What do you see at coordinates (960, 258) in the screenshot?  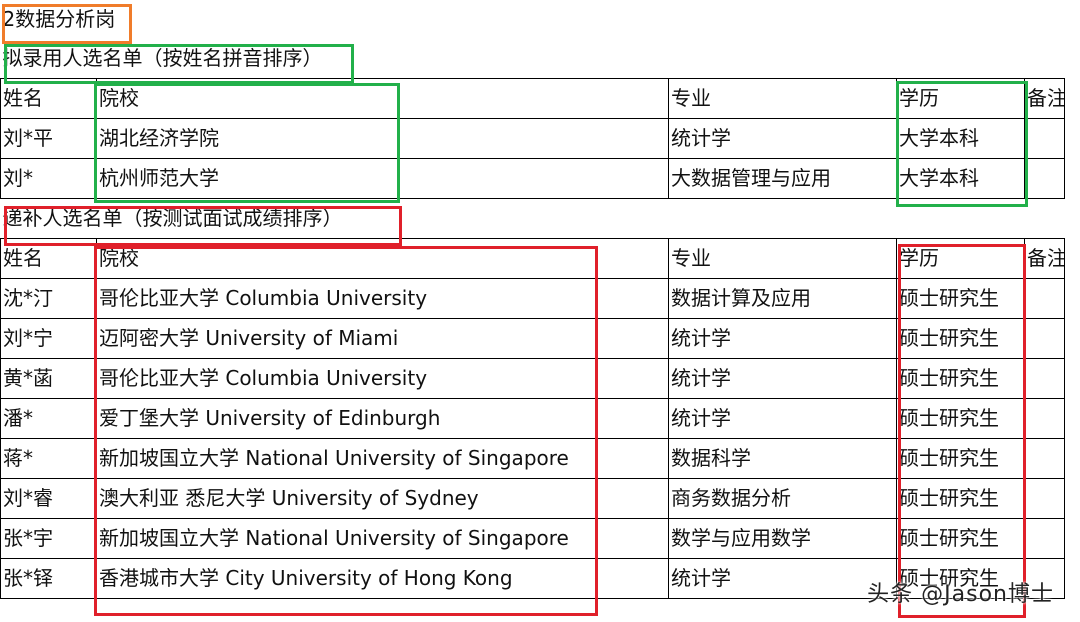 I see `list2-header-cell: 学历` at bounding box center [960, 258].